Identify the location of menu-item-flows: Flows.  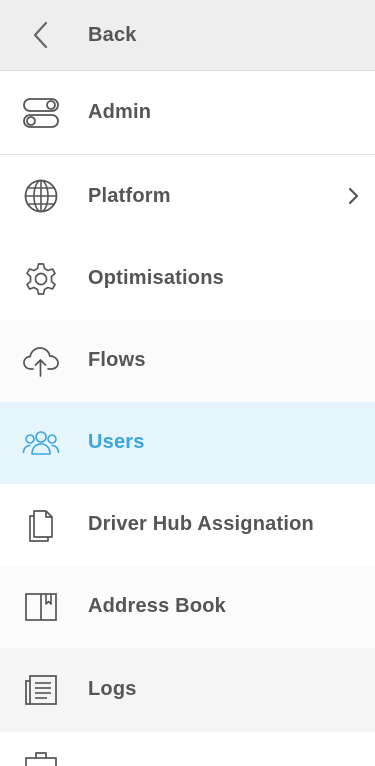
(187, 361).